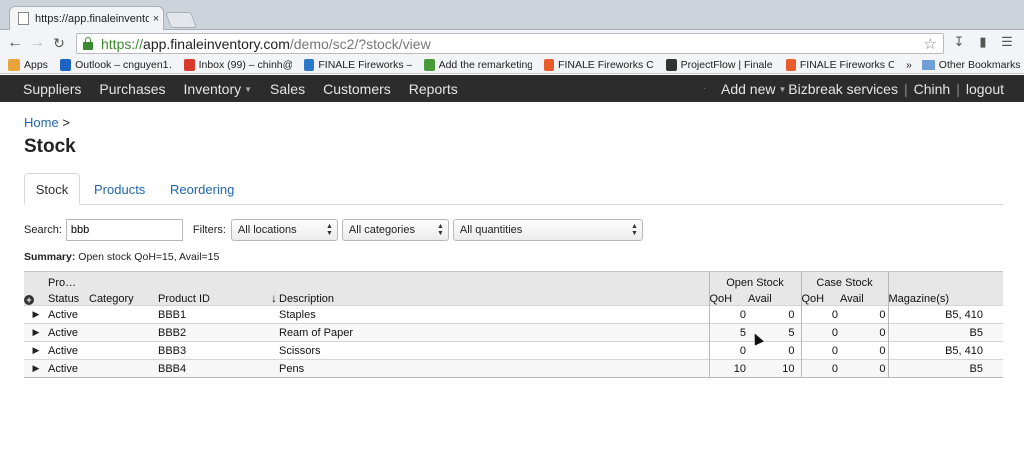 The width and height of the screenshot is (1024, 453). What do you see at coordinates (287, 89) in the screenshot?
I see `nav-sales: Sales` at bounding box center [287, 89].